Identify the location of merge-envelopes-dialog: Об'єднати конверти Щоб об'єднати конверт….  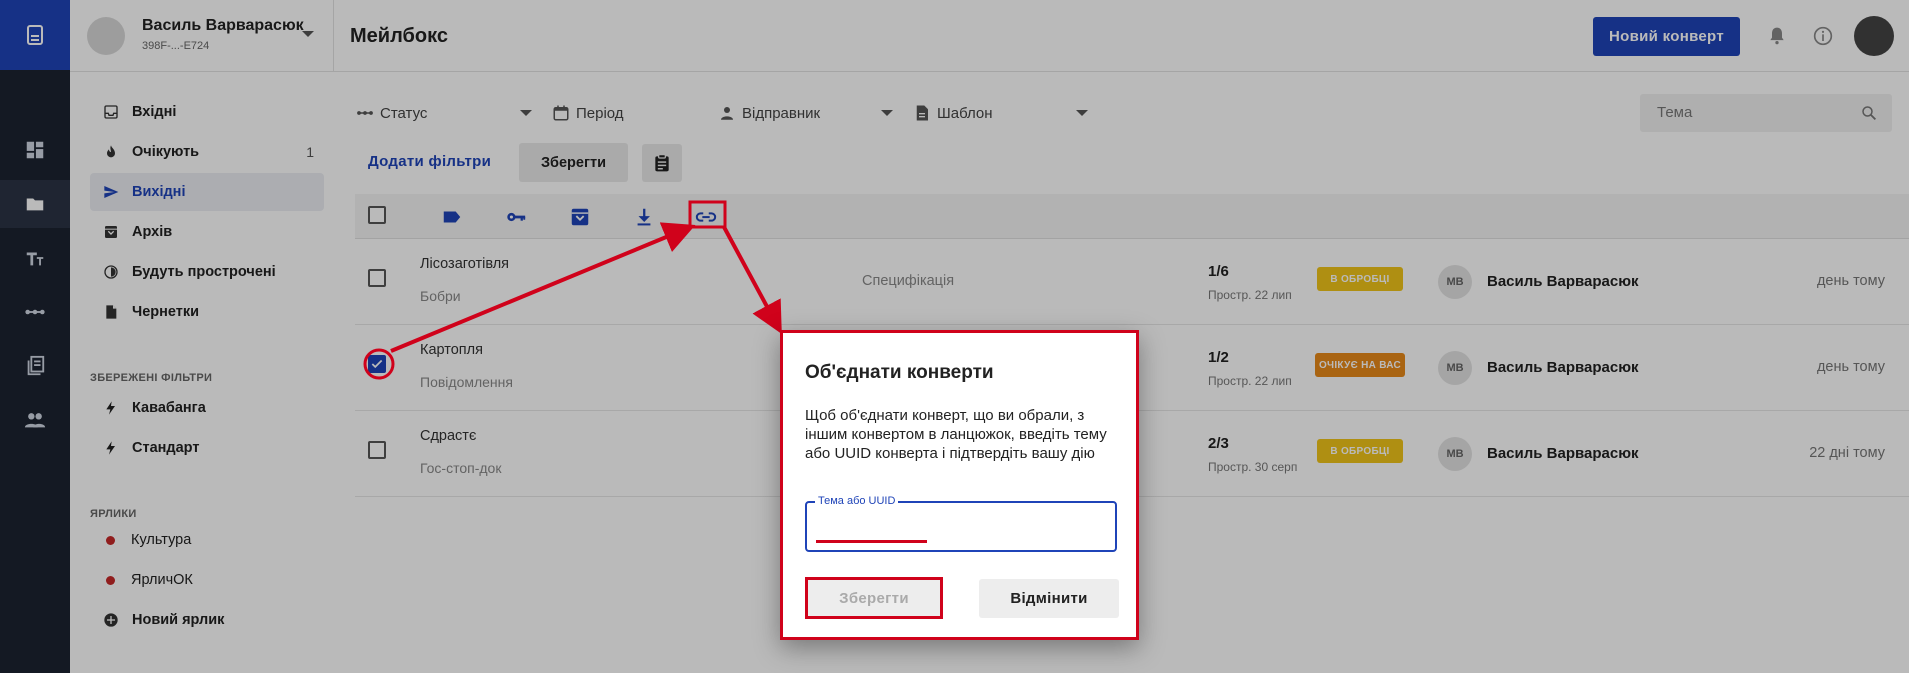
(959, 485).